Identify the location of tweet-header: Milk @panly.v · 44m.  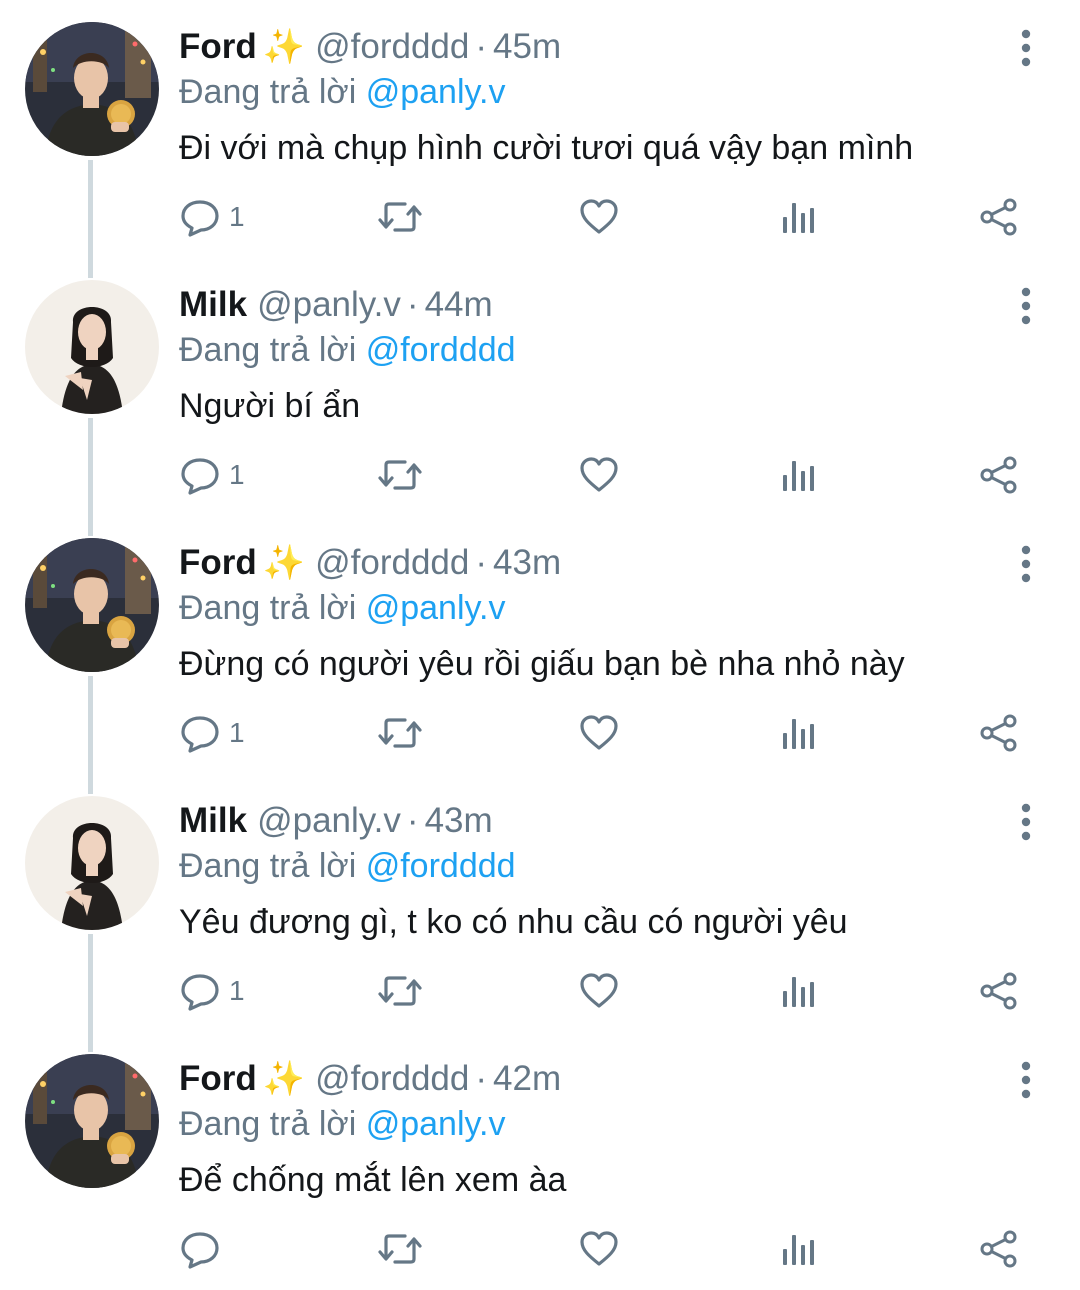
(336, 305).